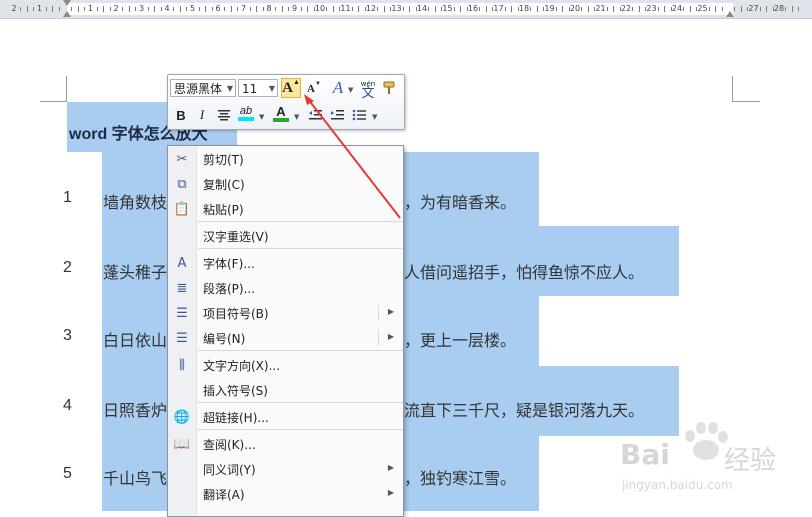 This screenshot has width=812, height=517. What do you see at coordinates (285, 209) in the screenshot?
I see `menu-item: 📋 粘贴(P)` at bounding box center [285, 209].